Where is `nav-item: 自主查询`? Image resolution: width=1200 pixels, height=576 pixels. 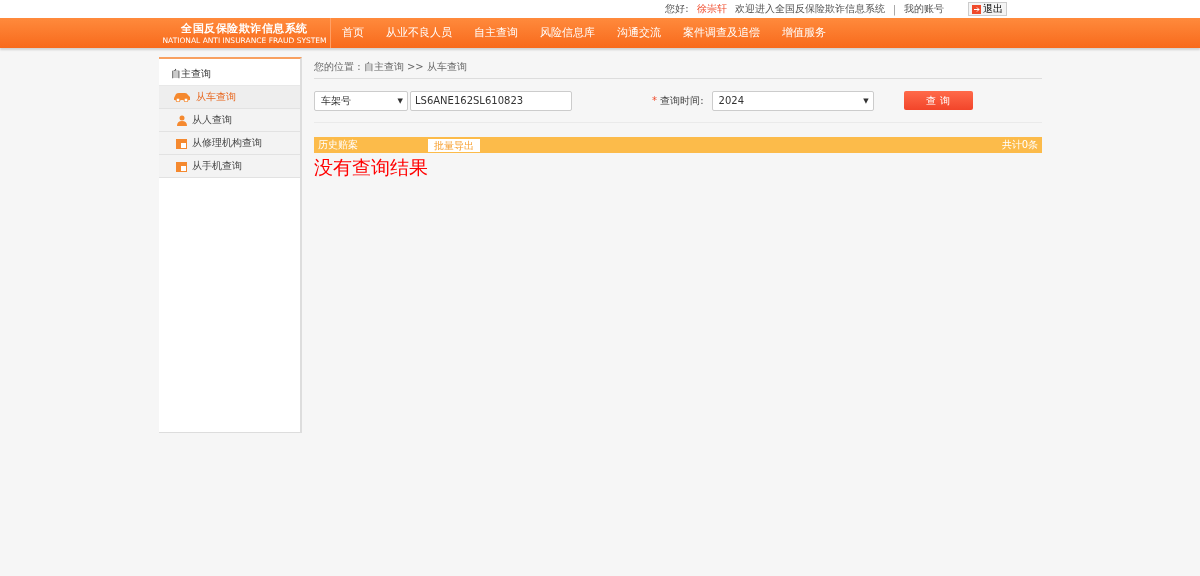
nav-item: 自主查询 is located at coordinates (496, 33).